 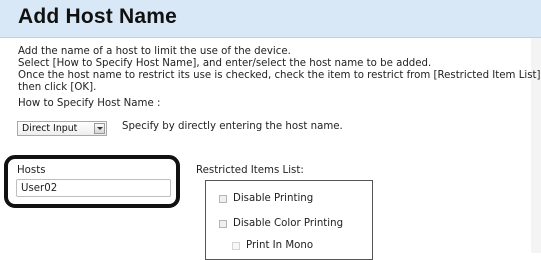 I want to click on description-line: then click [OK]., so click(x=57, y=87).